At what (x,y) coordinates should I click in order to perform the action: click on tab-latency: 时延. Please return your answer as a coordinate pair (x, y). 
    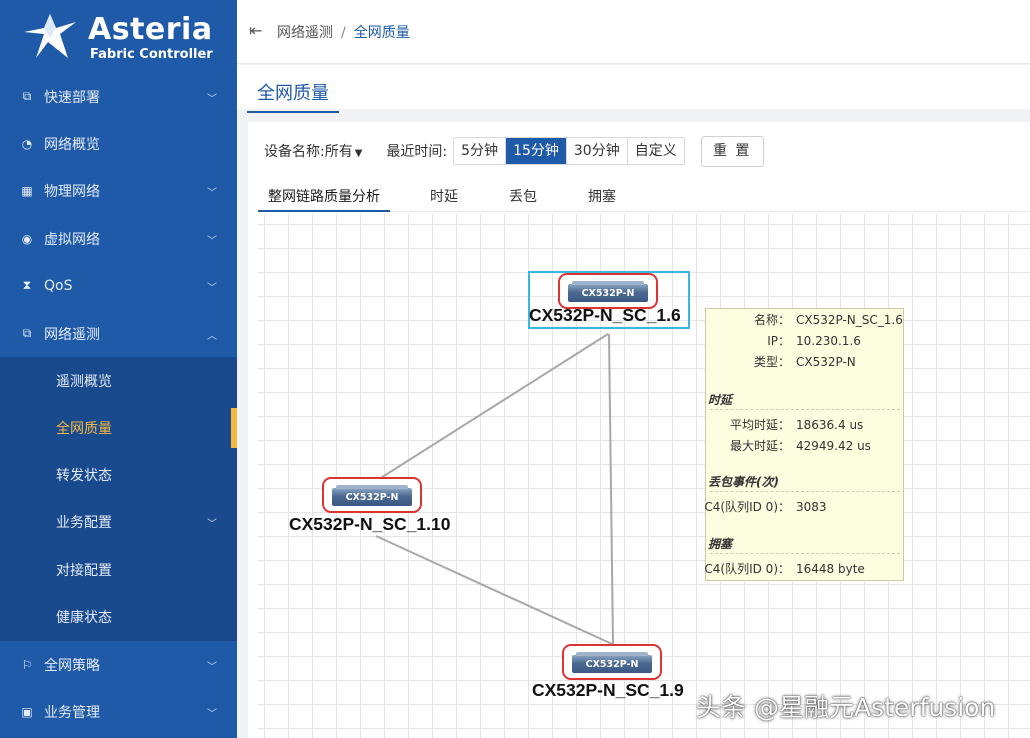
    Looking at the image, I should click on (444, 199).